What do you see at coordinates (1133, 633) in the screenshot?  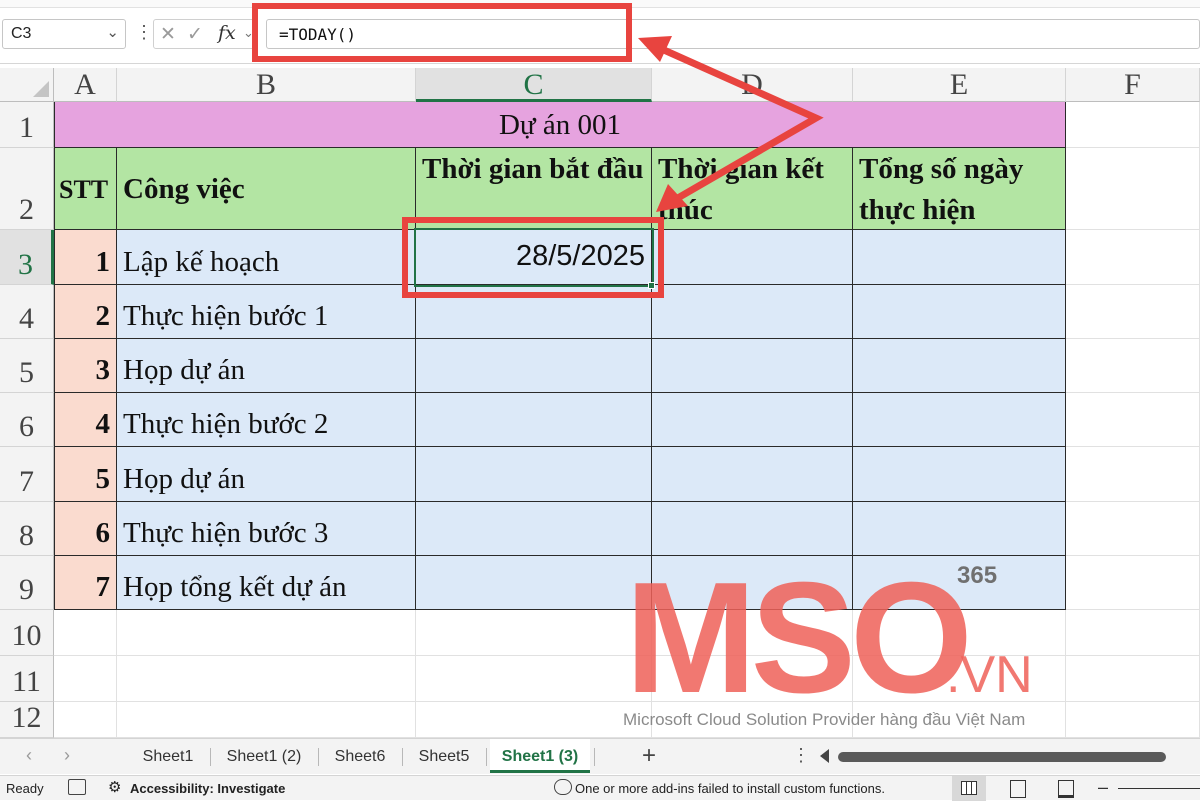 I see `cell-f10` at bounding box center [1133, 633].